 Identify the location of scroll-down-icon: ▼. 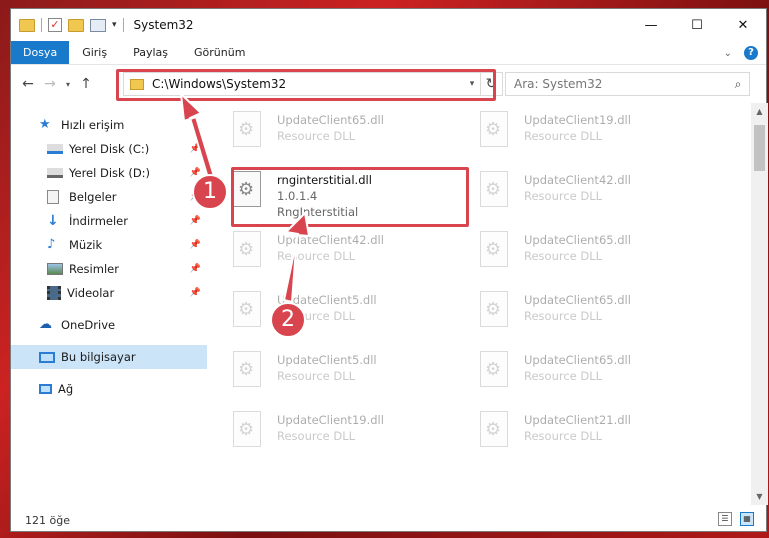
(759, 496).